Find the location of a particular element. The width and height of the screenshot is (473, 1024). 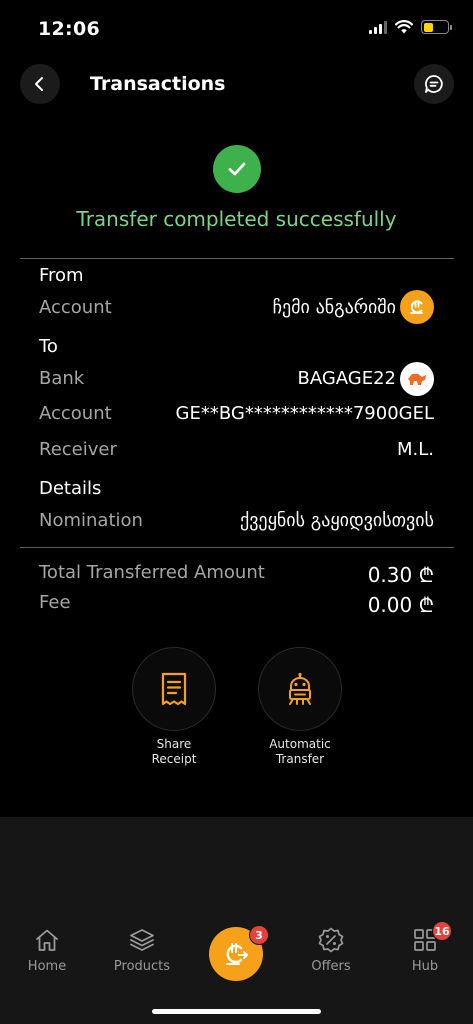

tab-offers: Offers is located at coordinates (331, 949).